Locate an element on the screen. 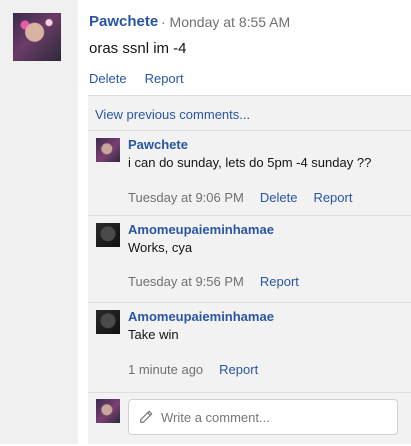  pencil-icon is located at coordinates (146, 416).